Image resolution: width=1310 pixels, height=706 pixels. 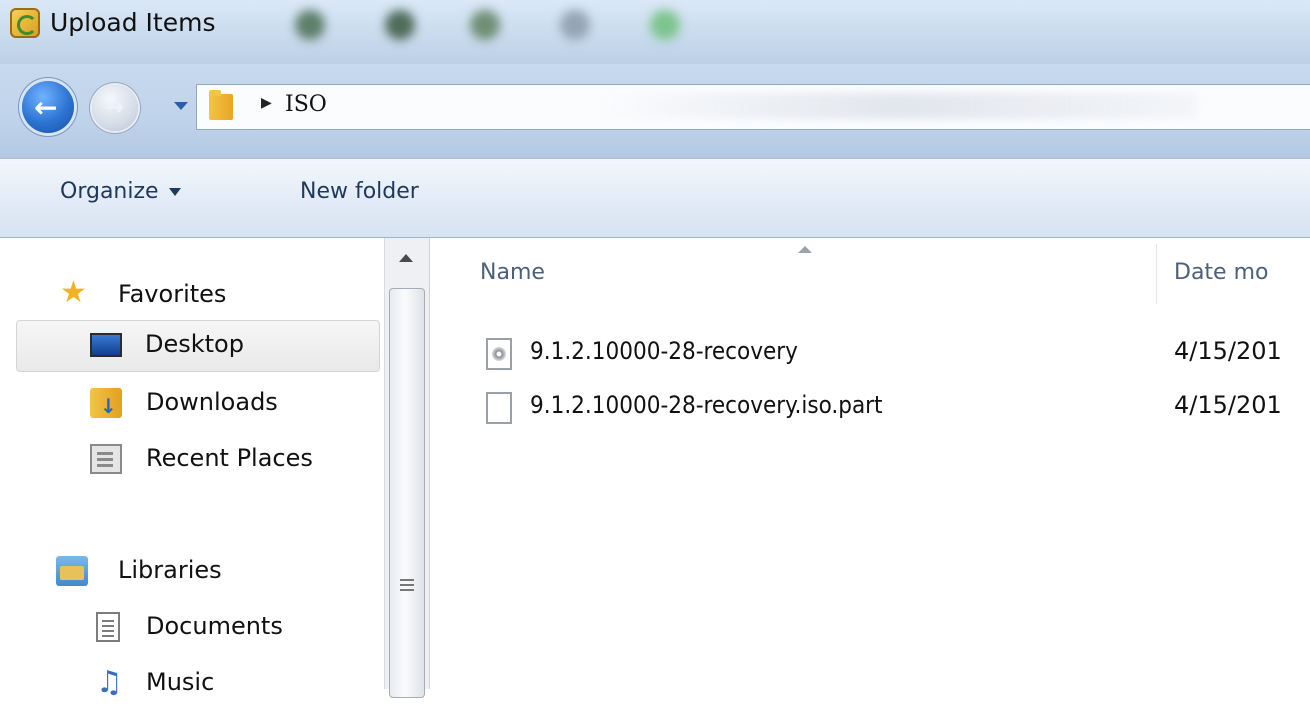 What do you see at coordinates (655, 198) in the screenshot?
I see `command-bar: Organize New folder` at bounding box center [655, 198].